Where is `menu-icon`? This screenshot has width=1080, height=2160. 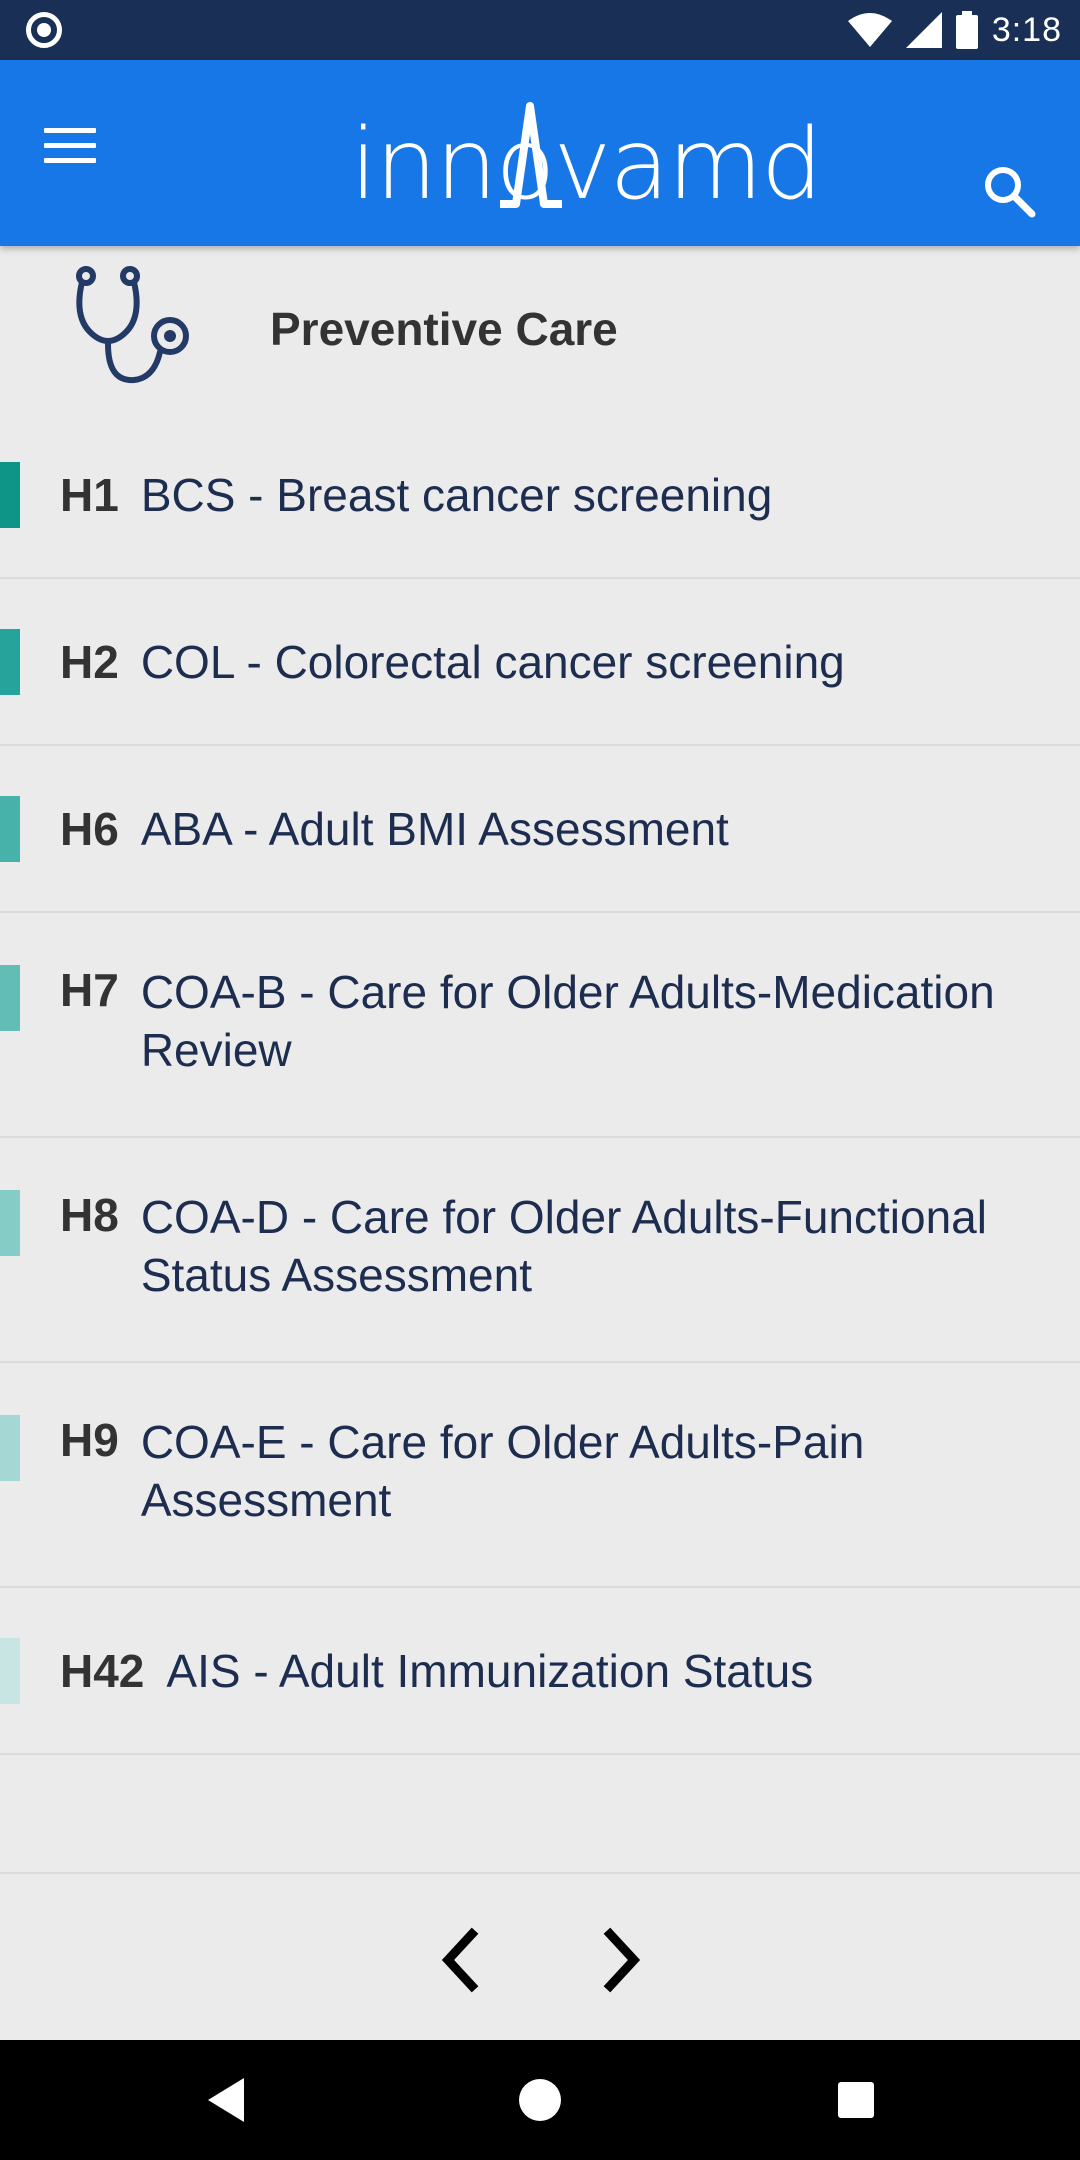
menu-icon is located at coordinates (70, 148).